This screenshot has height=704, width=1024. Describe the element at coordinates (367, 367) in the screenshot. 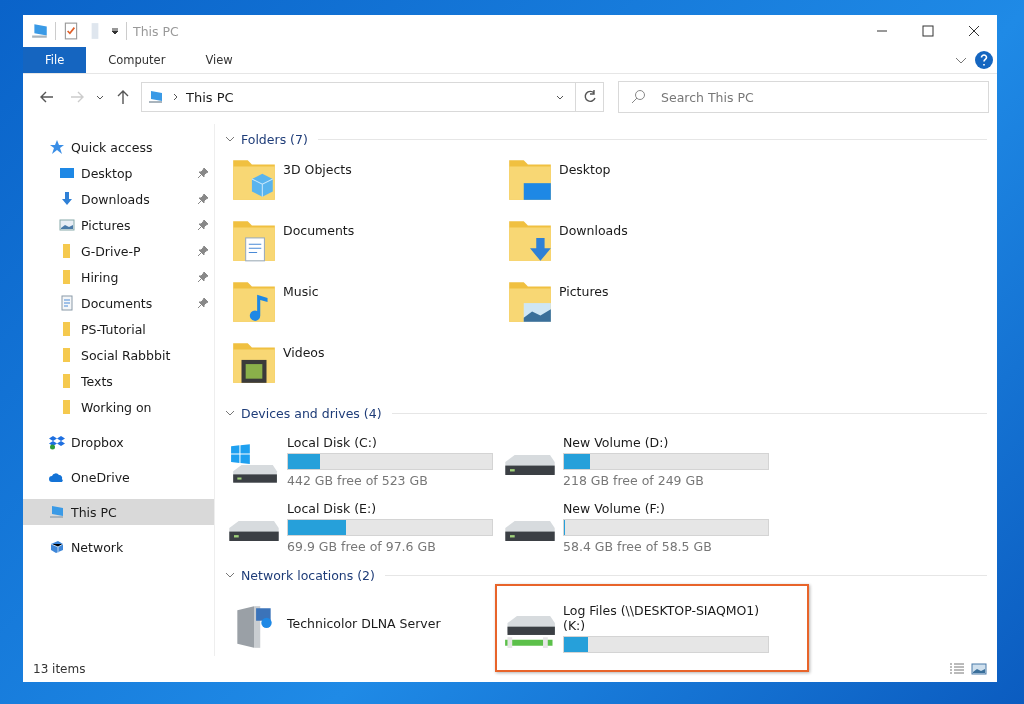

I see `folder-item: Videos` at that location.